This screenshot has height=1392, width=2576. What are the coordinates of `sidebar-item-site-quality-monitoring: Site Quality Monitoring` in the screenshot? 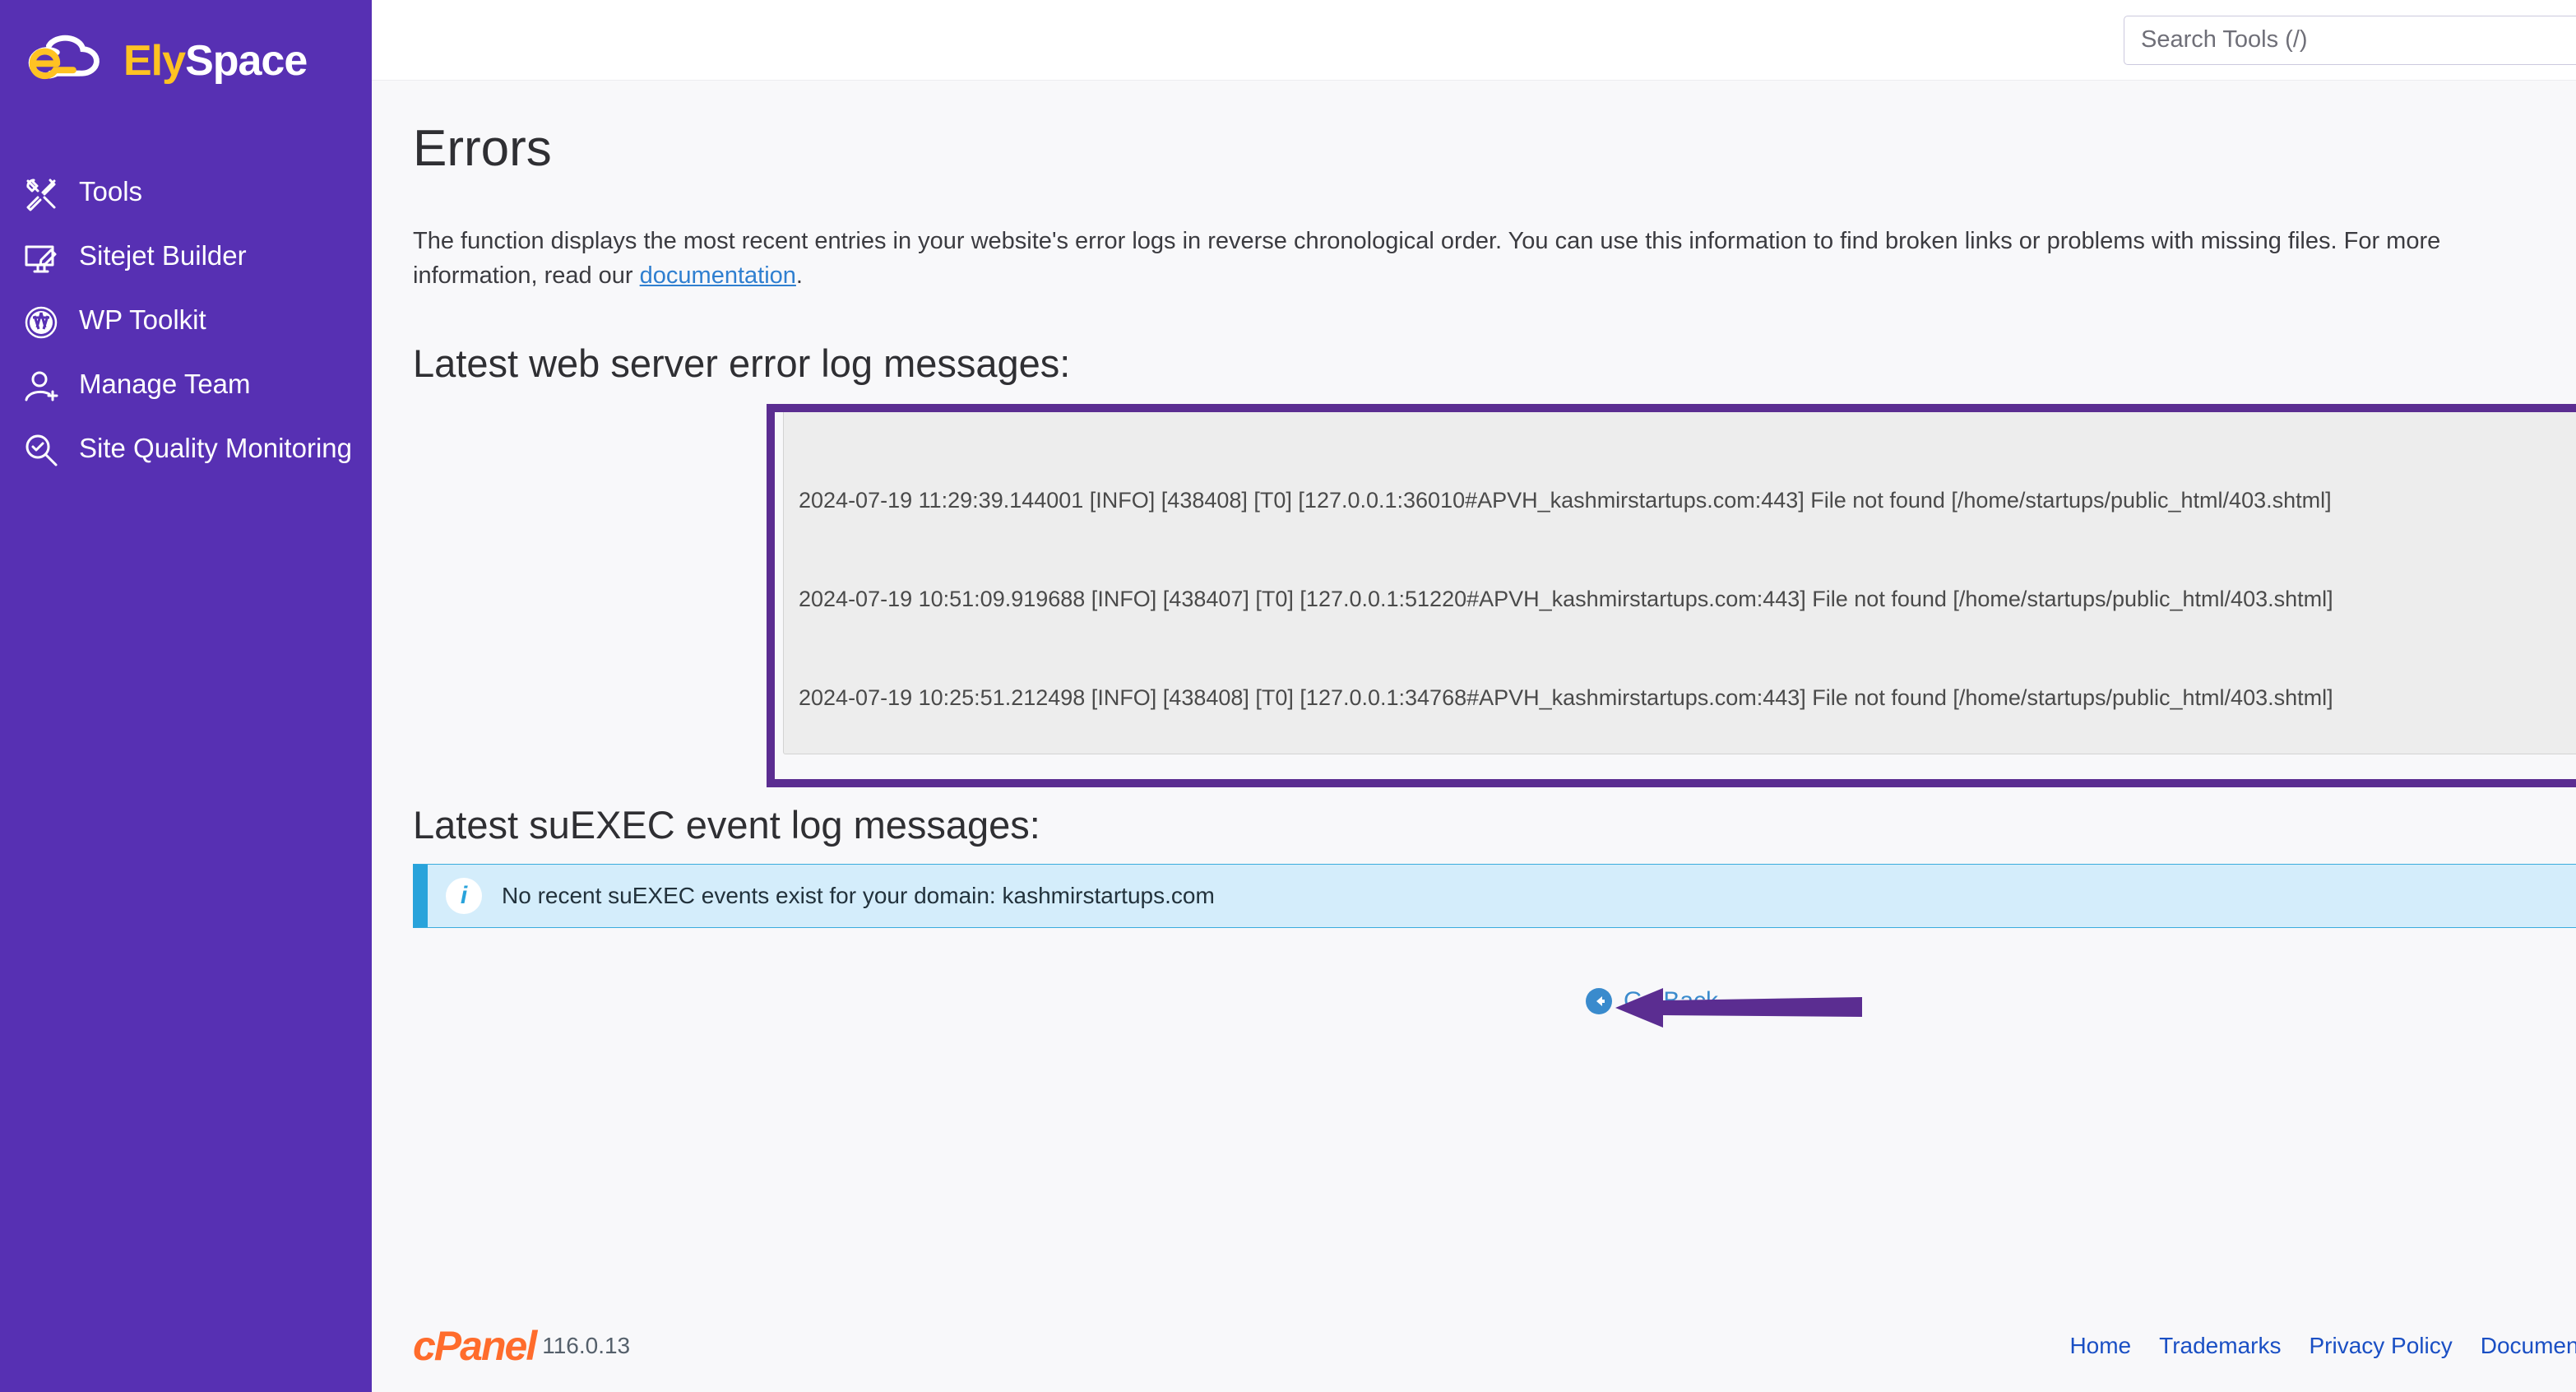 It's located at (186, 450).